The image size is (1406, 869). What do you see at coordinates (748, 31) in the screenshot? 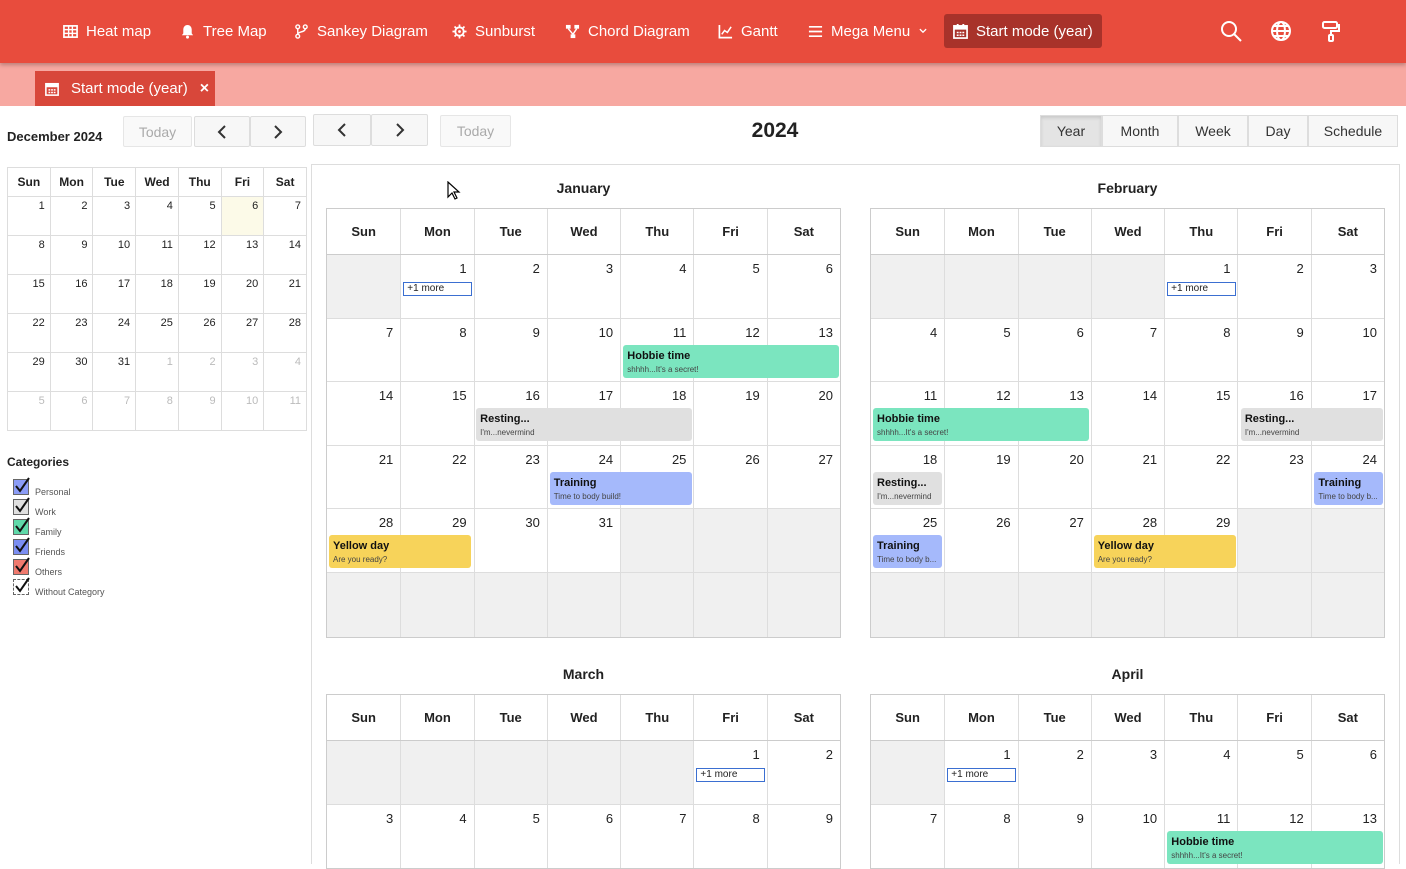
I see `nav-gantt: Gantt` at bounding box center [748, 31].